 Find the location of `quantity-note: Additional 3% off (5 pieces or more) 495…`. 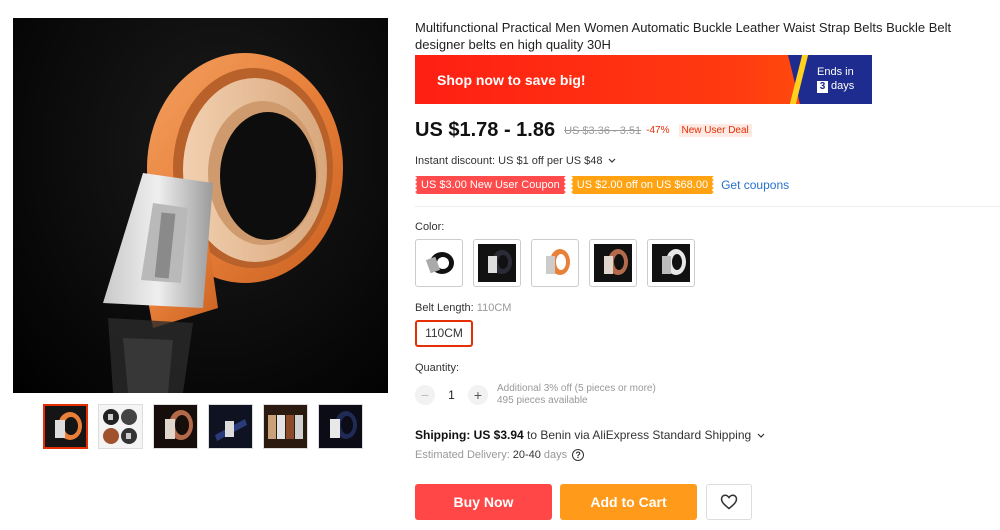

quantity-note: Additional 3% off (5 pieces or more) 495… is located at coordinates (576, 395).